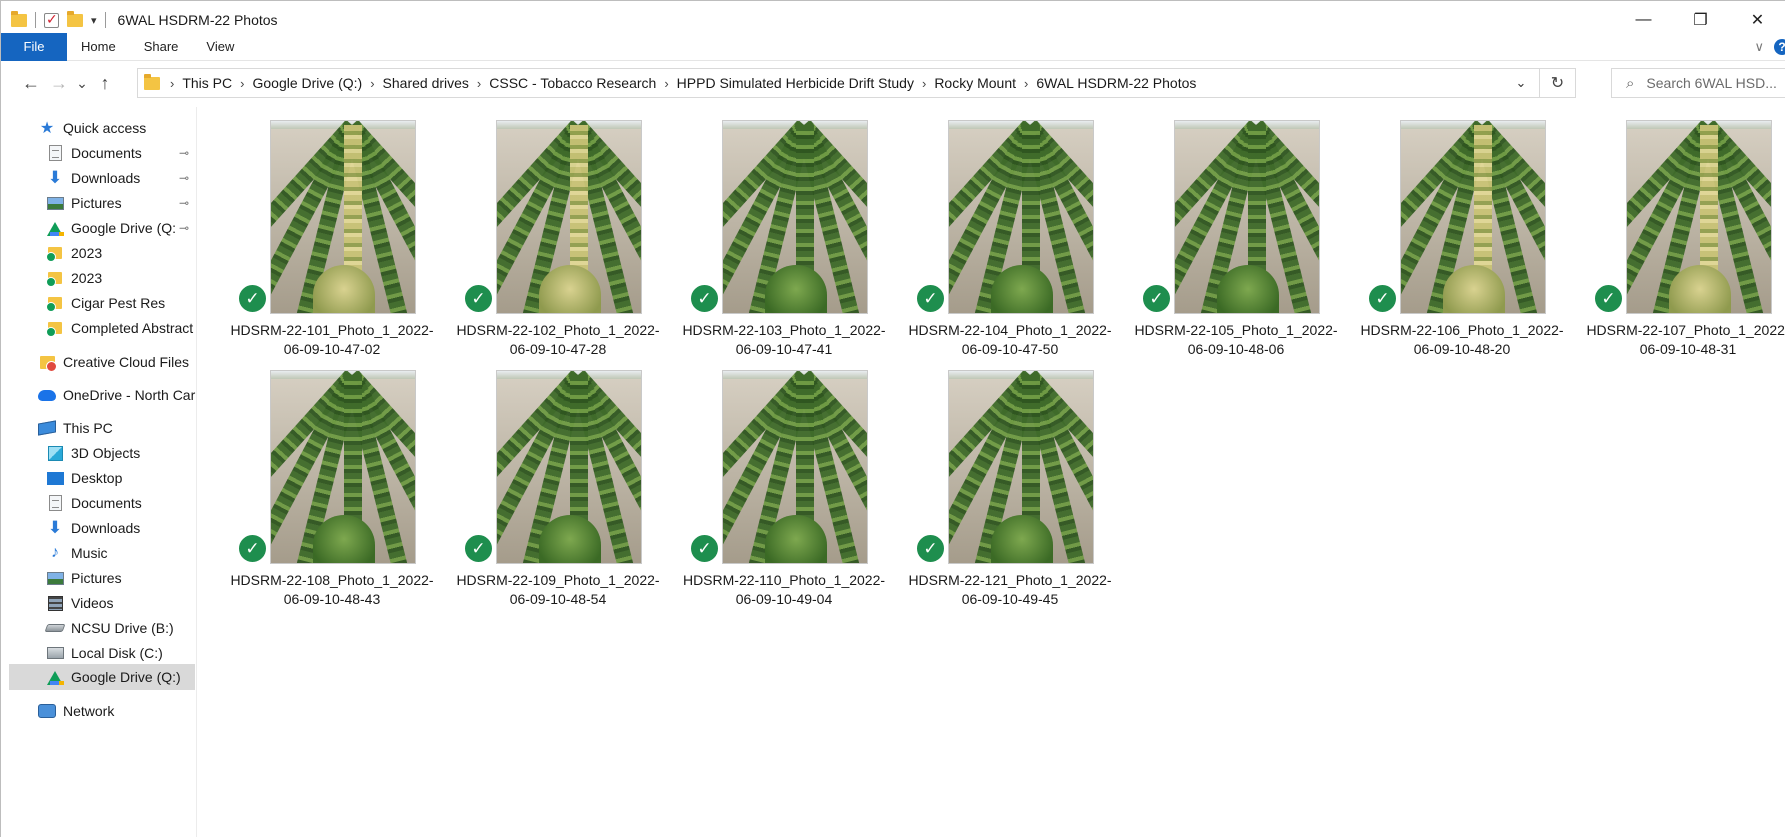 This screenshot has height=837, width=1785. I want to click on new-folder-icon, so click(75, 18).